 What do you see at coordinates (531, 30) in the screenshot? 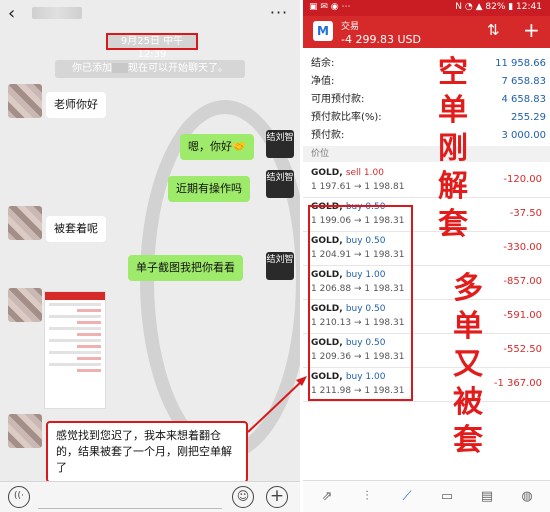
I see `new-order-icon: +` at bounding box center [531, 30].